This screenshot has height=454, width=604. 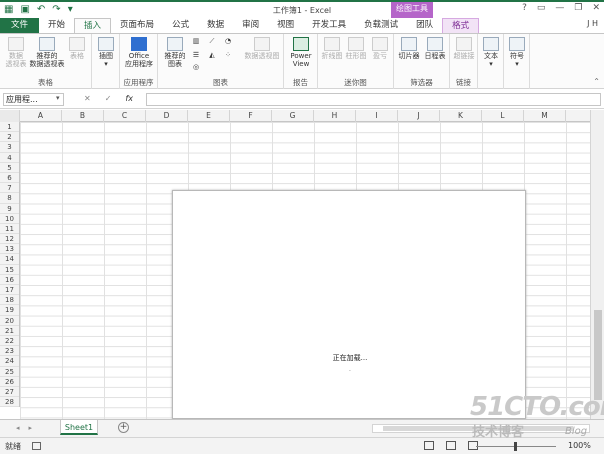 I want to click on vertical-scroll-thumb, so click(x=598, y=355).